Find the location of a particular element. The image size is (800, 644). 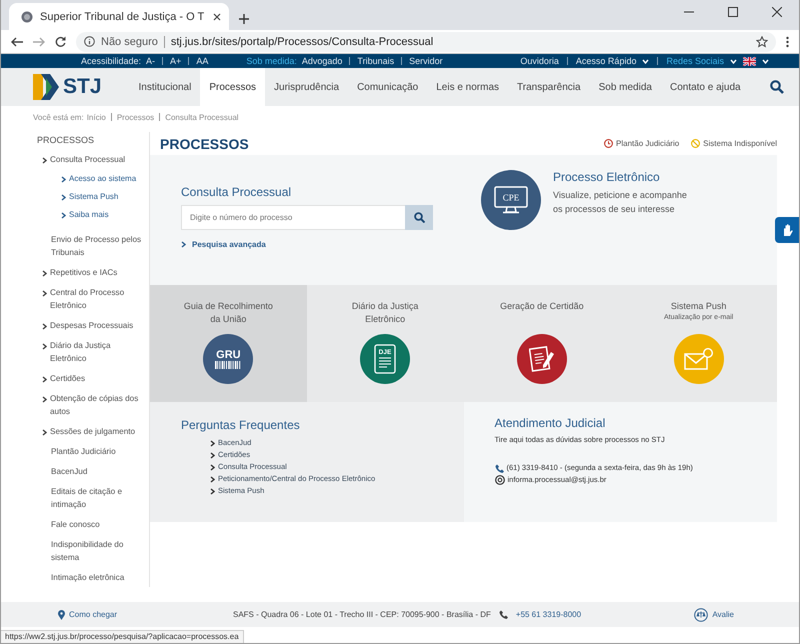

sidebar-item: Sessões de julgamento is located at coordinates (93, 431).